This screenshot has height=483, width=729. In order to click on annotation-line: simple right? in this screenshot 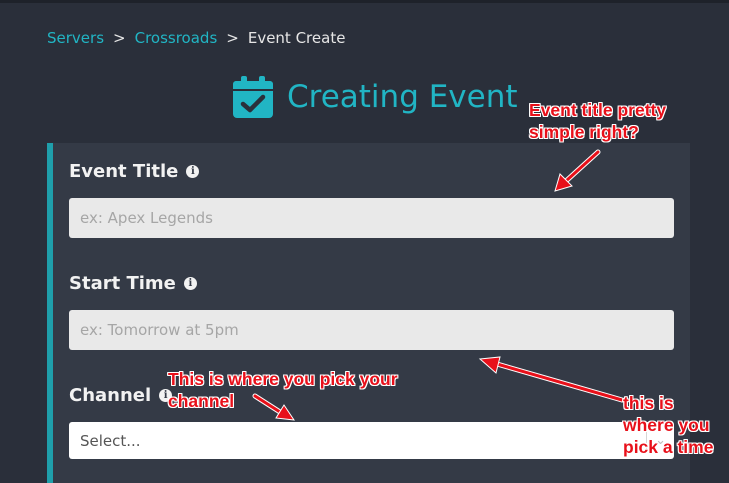, I will do `click(584, 132)`.